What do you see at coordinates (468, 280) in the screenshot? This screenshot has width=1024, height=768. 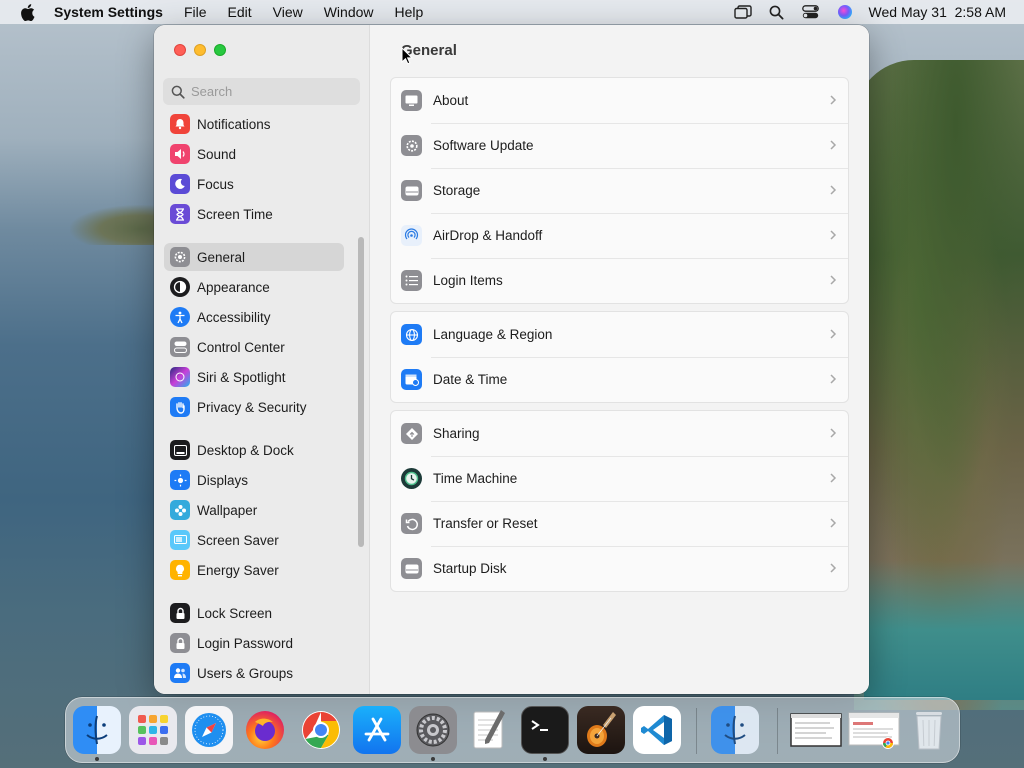 I see `row-label: Login Items` at bounding box center [468, 280].